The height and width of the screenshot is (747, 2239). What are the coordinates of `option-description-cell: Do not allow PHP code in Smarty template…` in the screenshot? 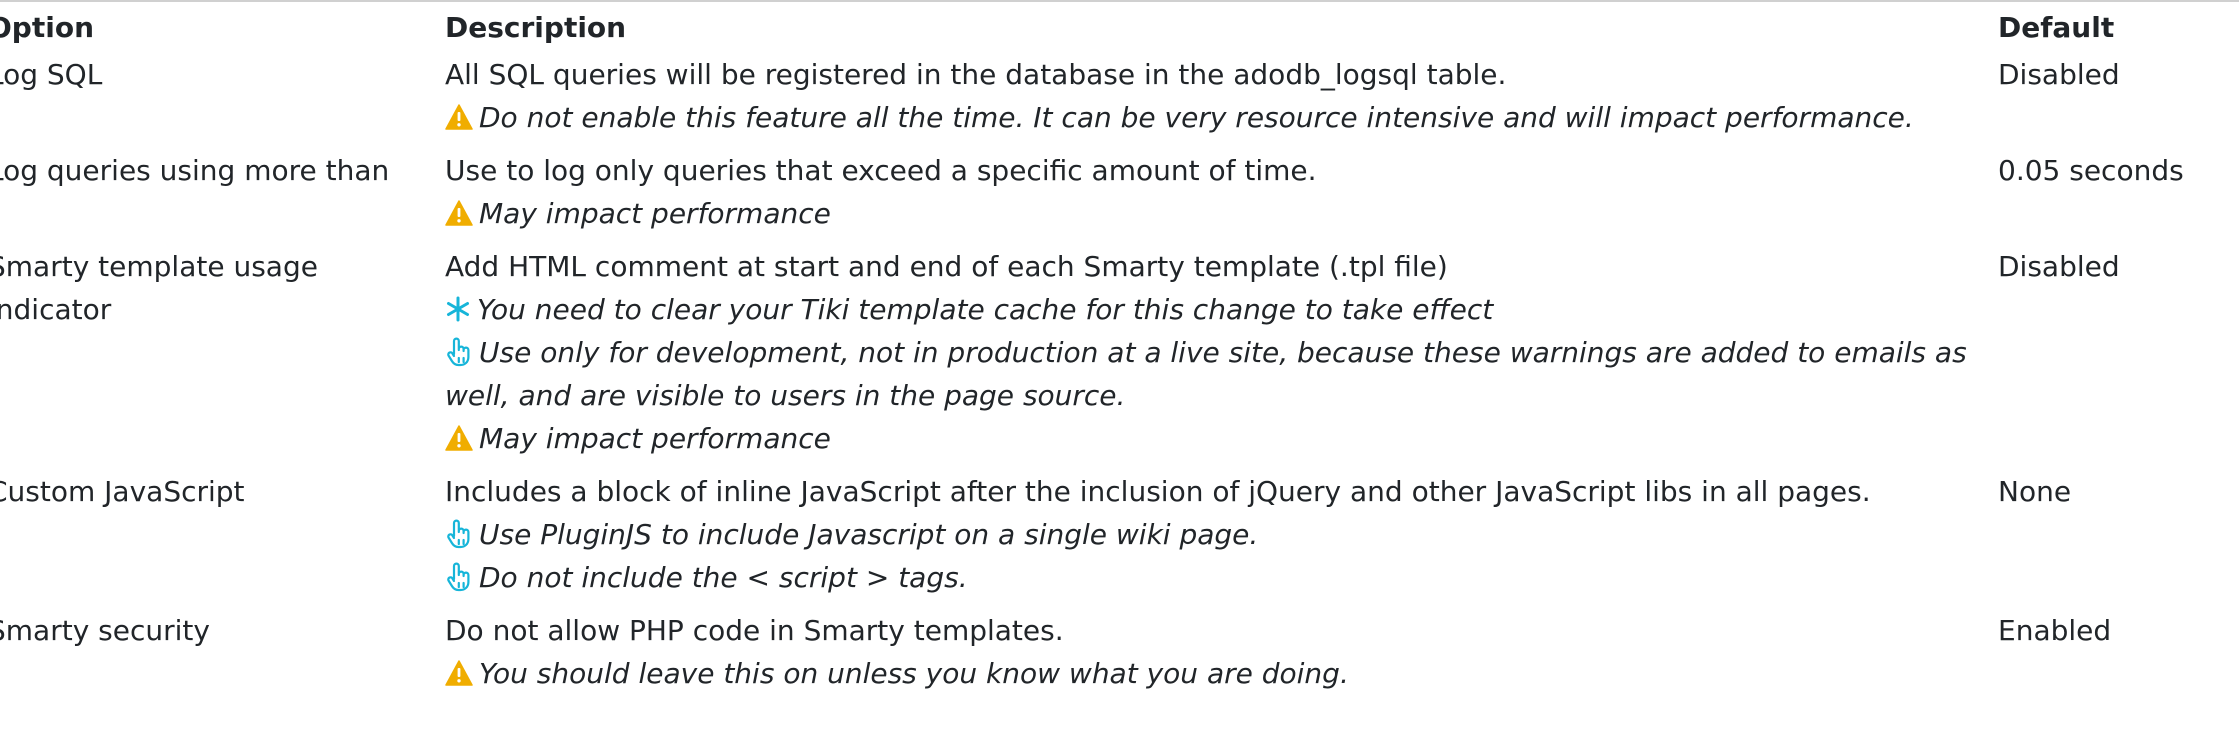 It's located at (1221, 655).